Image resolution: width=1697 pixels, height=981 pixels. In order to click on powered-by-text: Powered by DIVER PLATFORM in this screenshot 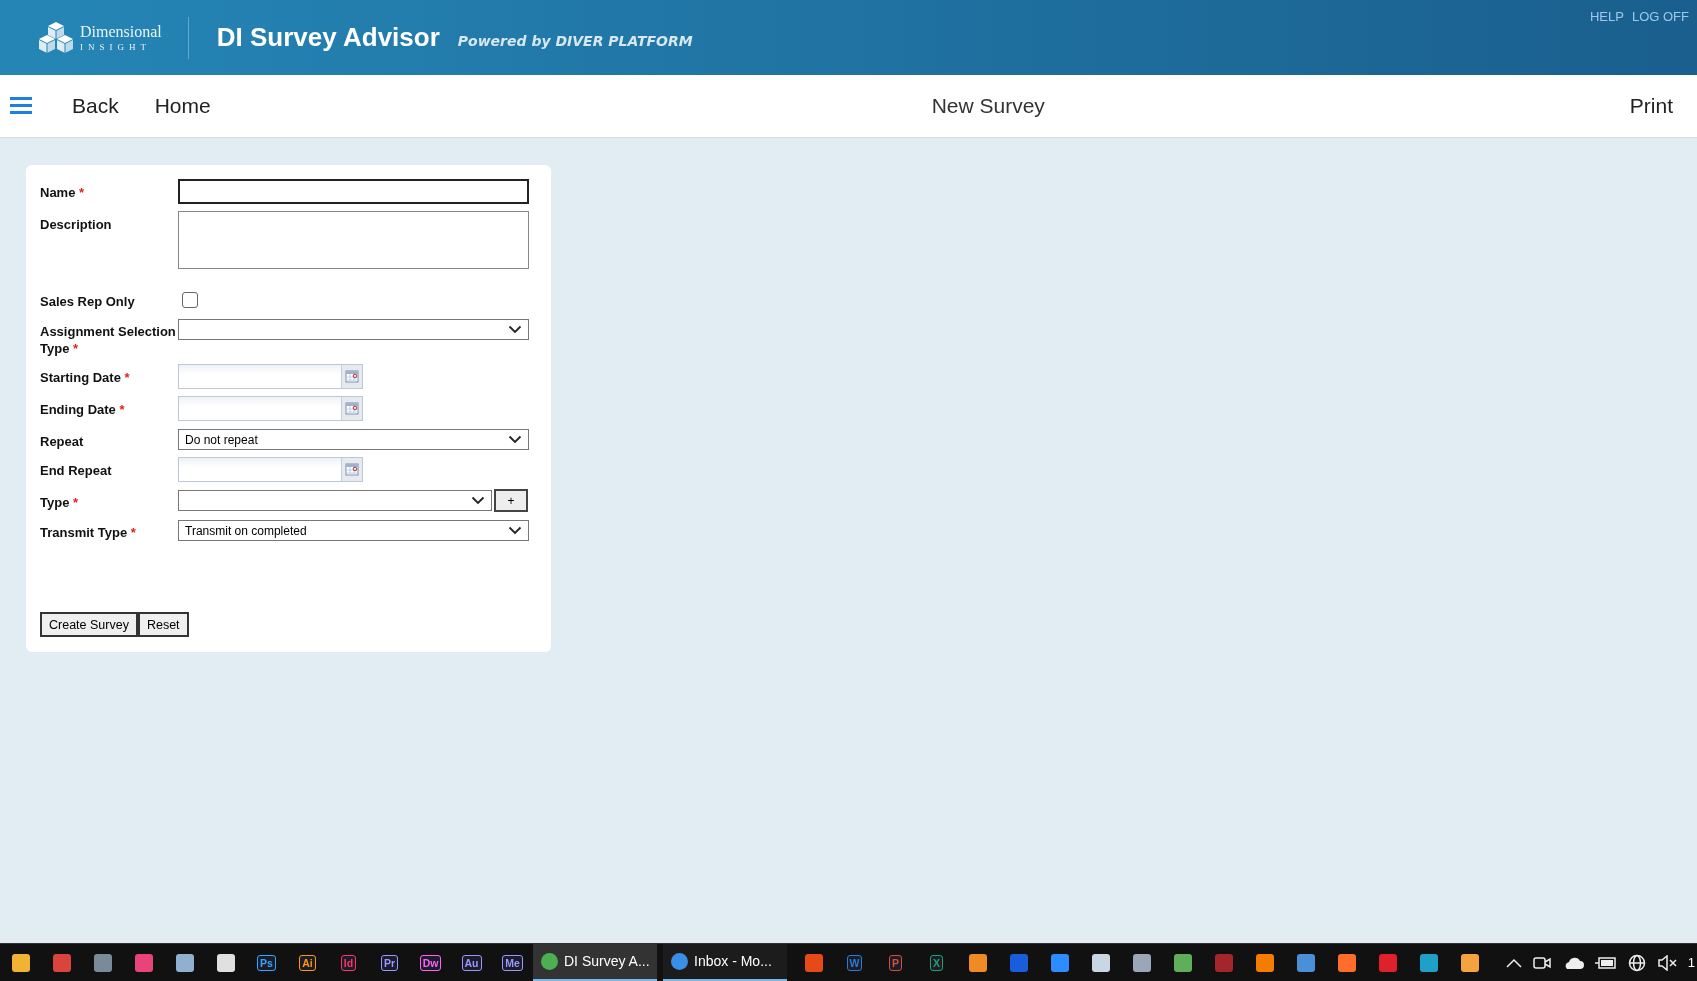, I will do `click(575, 40)`.